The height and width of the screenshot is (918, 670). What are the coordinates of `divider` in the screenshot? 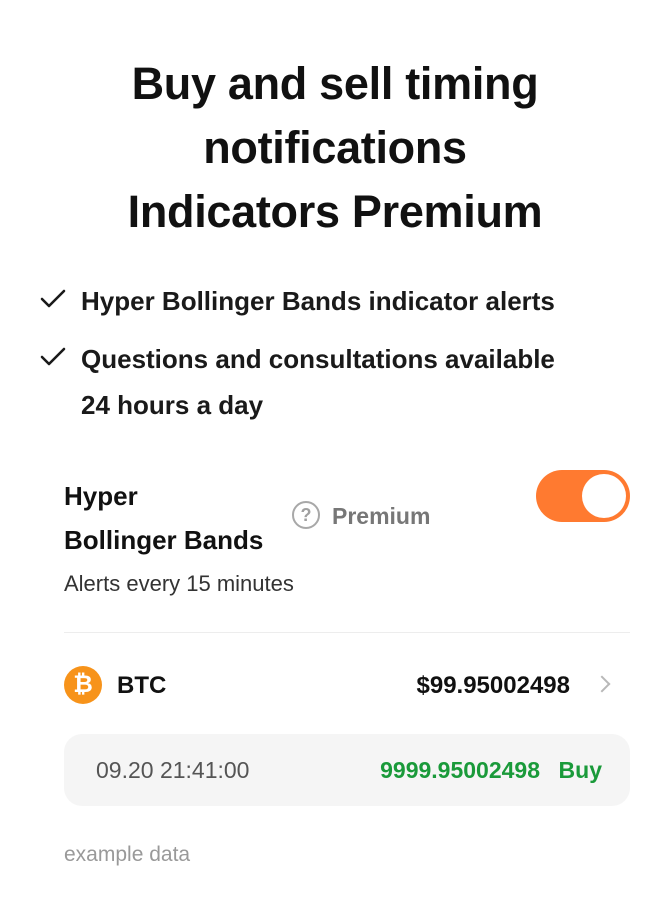 It's located at (347, 632).